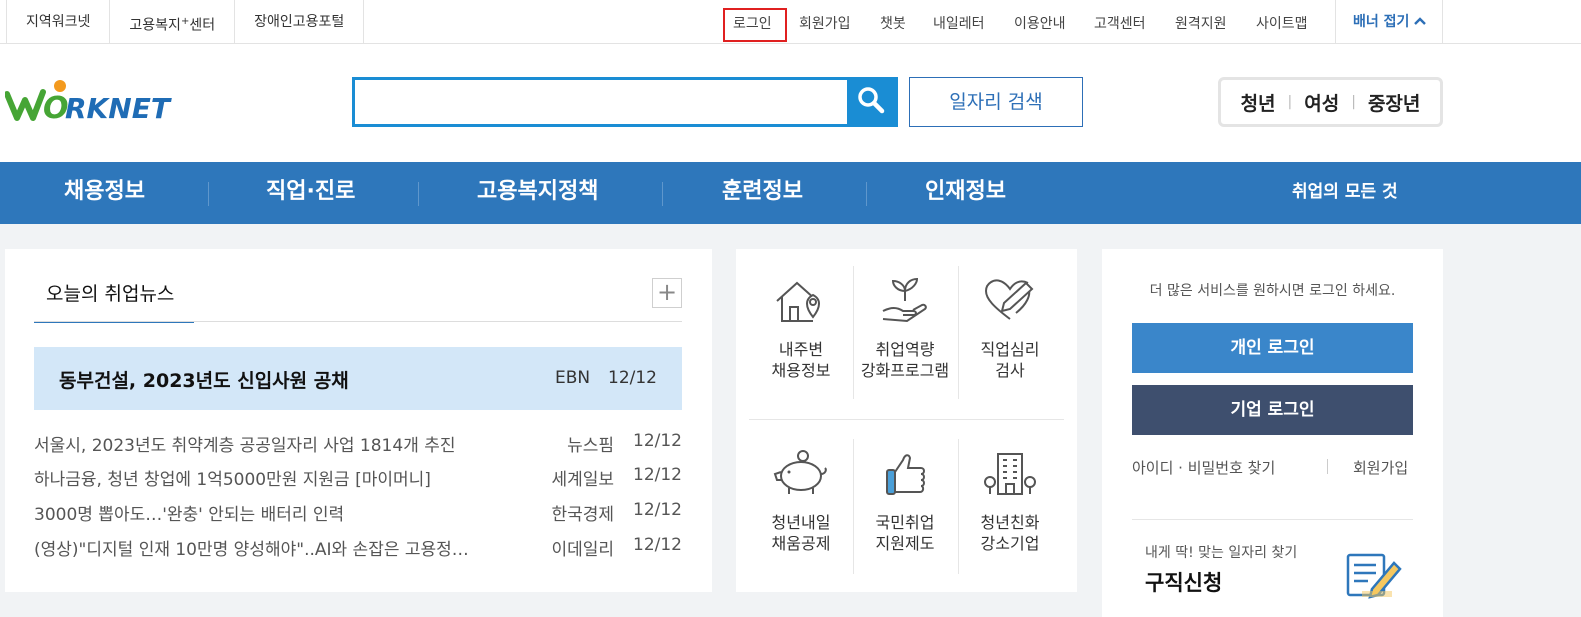  Describe the element at coordinates (1010, 474) in the screenshot. I see `building-icon` at that location.